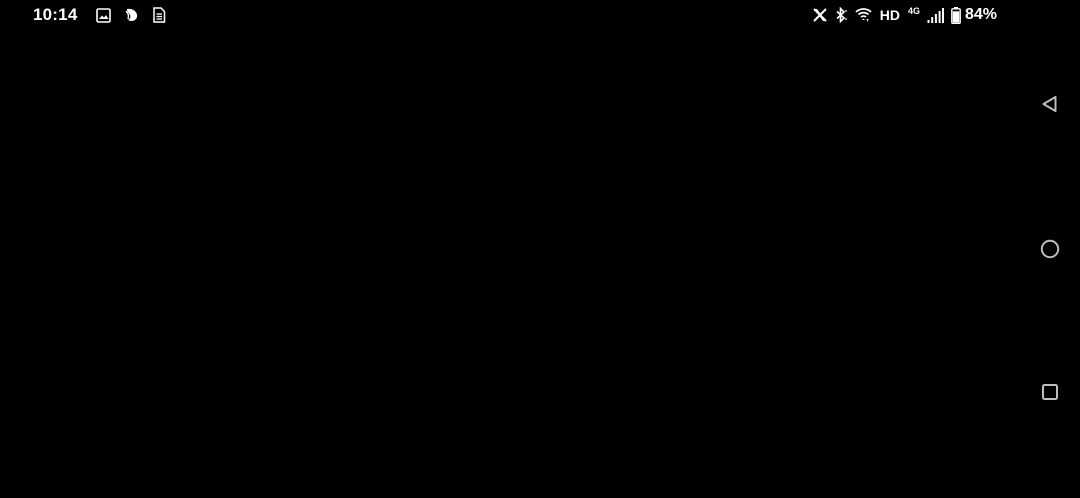 This screenshot has height=498, width=1080. I want to click on hd-voice-label: HD, so click(889, 15).